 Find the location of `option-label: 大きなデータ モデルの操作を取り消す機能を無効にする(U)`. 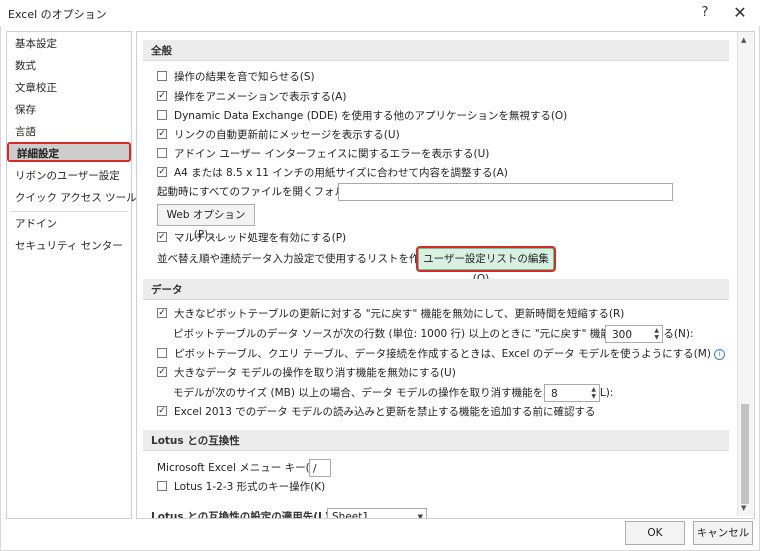

option-label: 大きなデータ モデルの操作を取り消す機能を無効にする(U) is located at coordinates (315, 373).